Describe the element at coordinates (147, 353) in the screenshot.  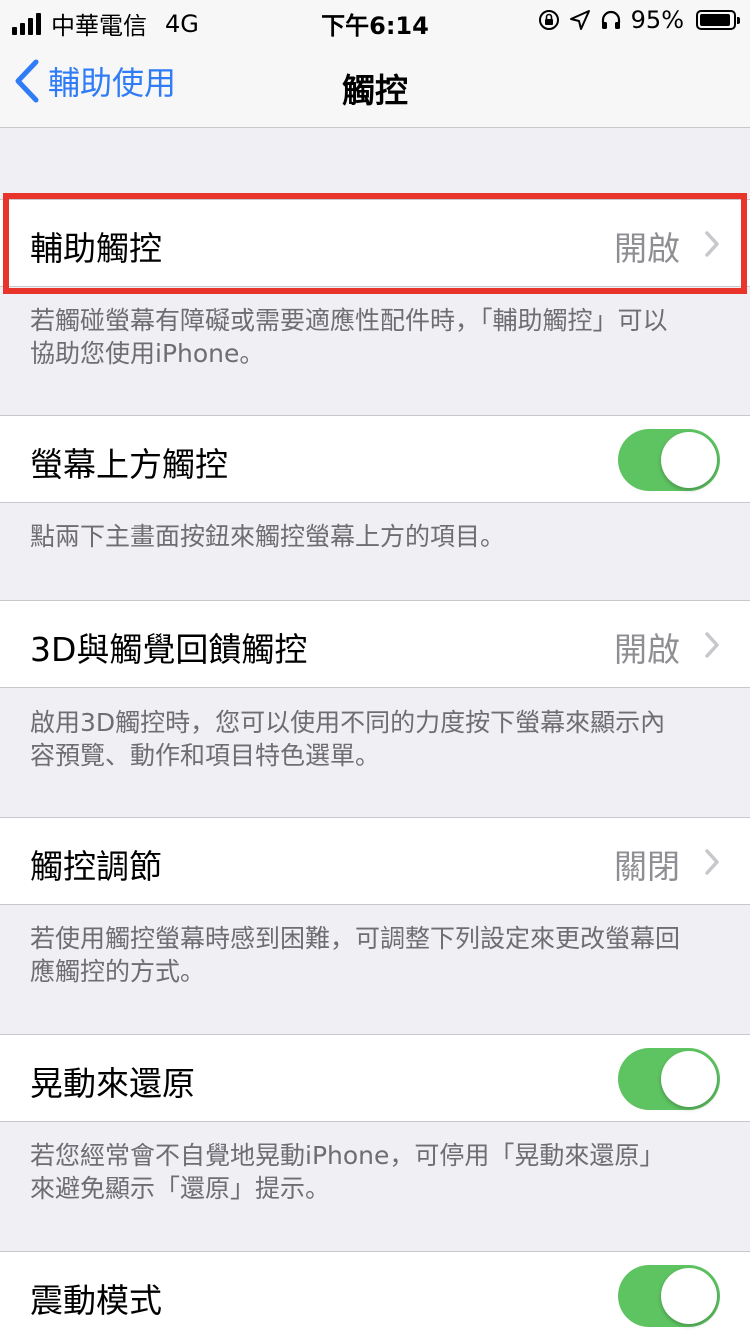
I see `note-line: 協助您使用iPhone。` at that location.